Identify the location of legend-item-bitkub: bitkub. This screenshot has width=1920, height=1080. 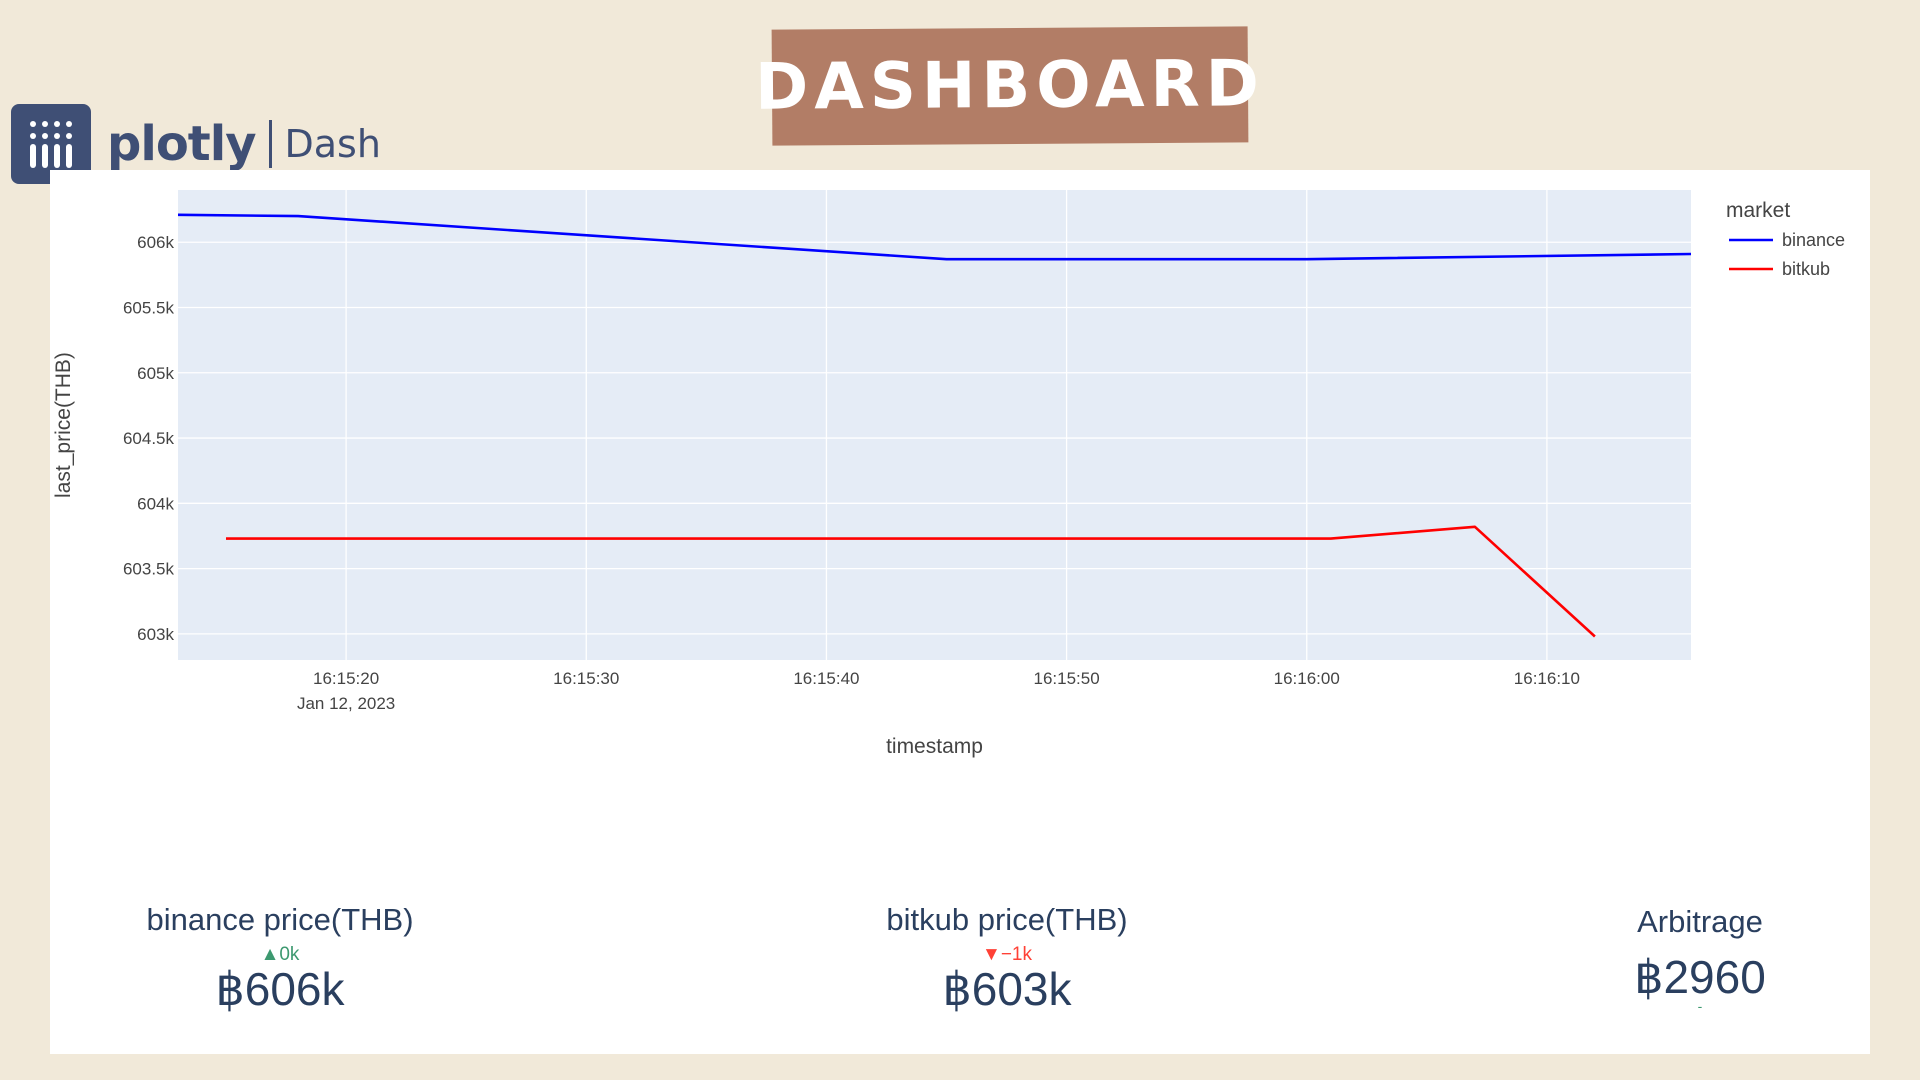
(1806, 269).